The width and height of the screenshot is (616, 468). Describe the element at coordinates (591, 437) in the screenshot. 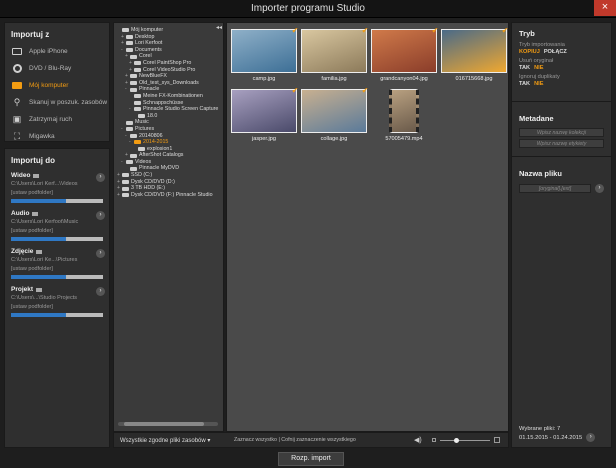

I see `date-range-button: ›` at that location.